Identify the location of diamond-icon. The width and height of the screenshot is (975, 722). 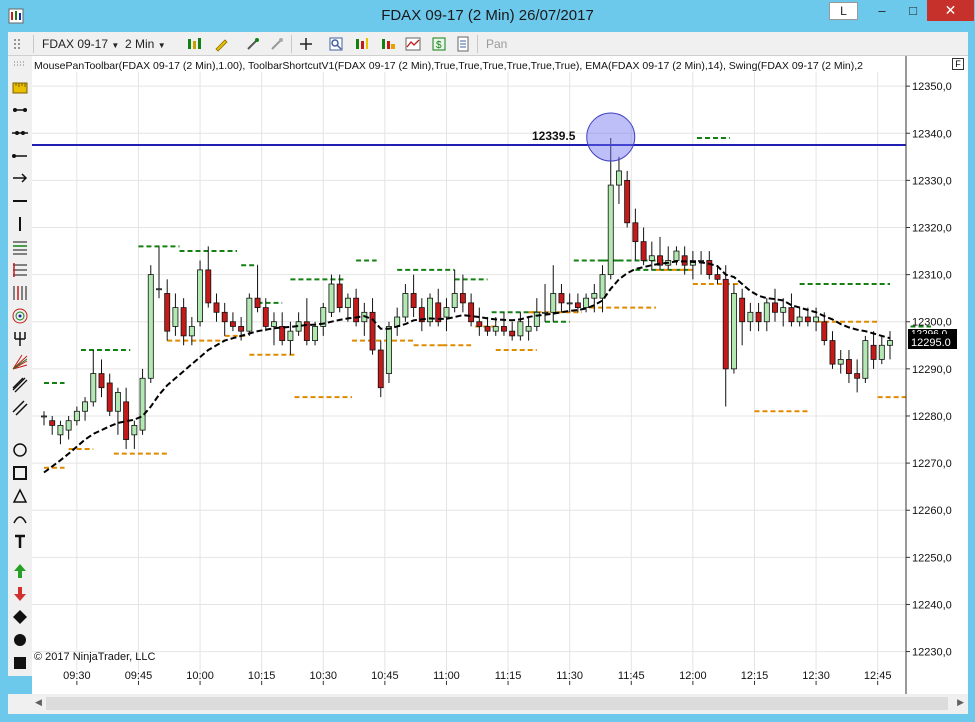
(20, 617).